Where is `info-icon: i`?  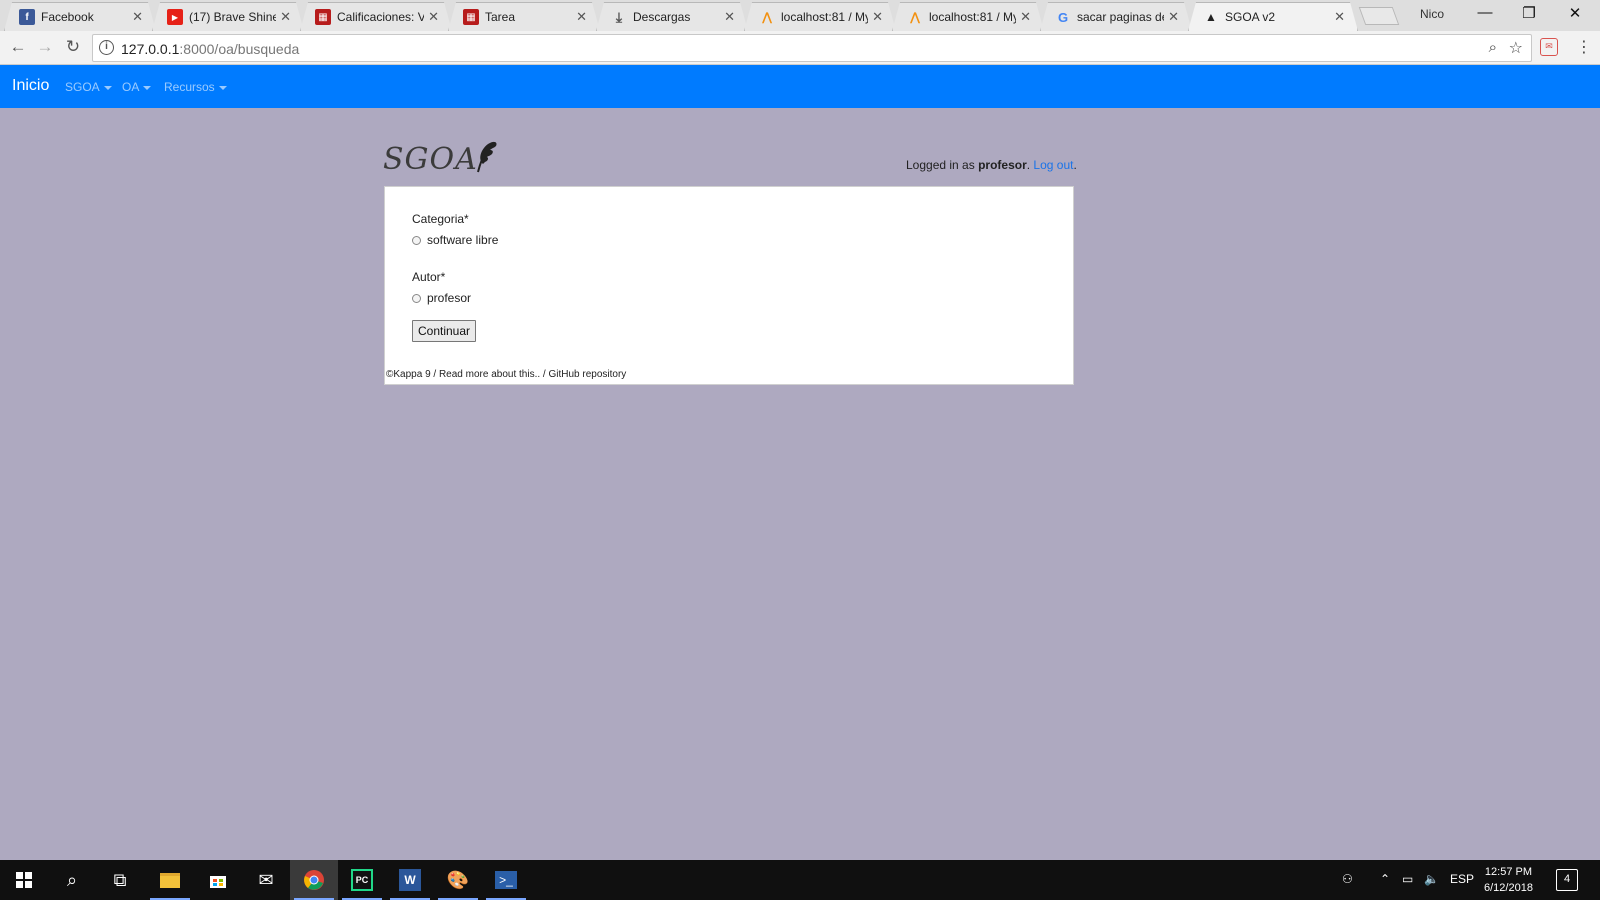 info-icon: i is located at coordinates (106, 47).